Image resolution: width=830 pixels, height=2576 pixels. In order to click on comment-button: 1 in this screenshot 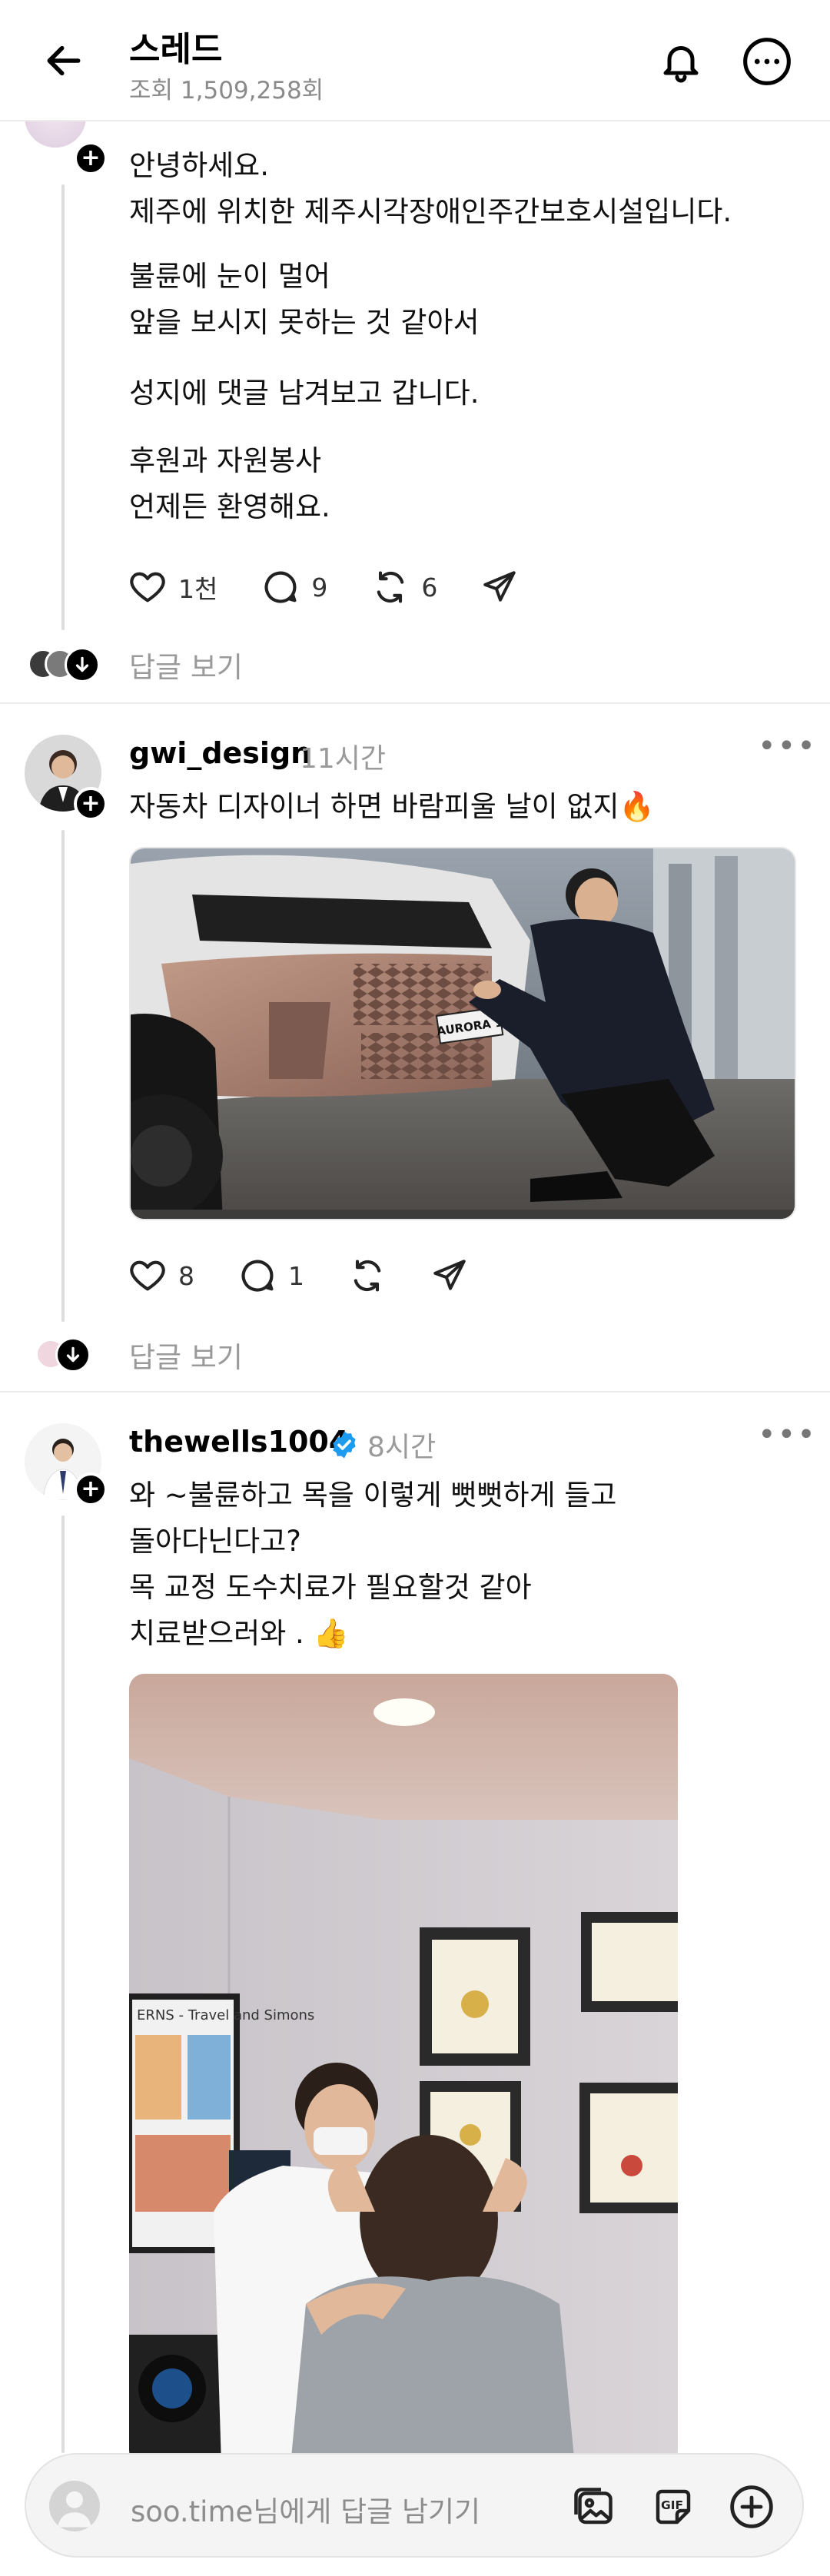, I will do `click(270, 1276)`.